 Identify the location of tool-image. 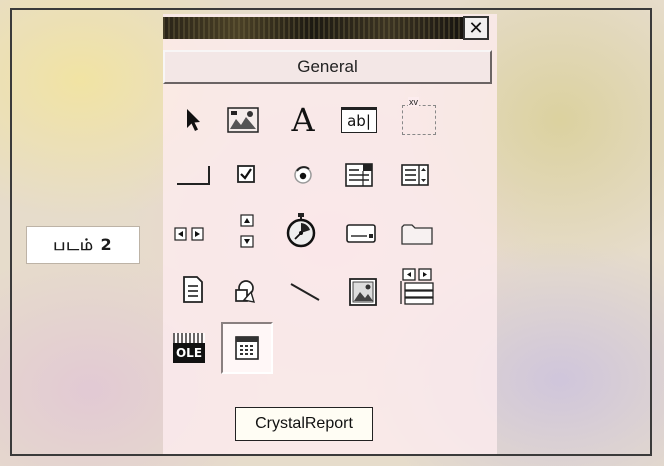
(363, 292).